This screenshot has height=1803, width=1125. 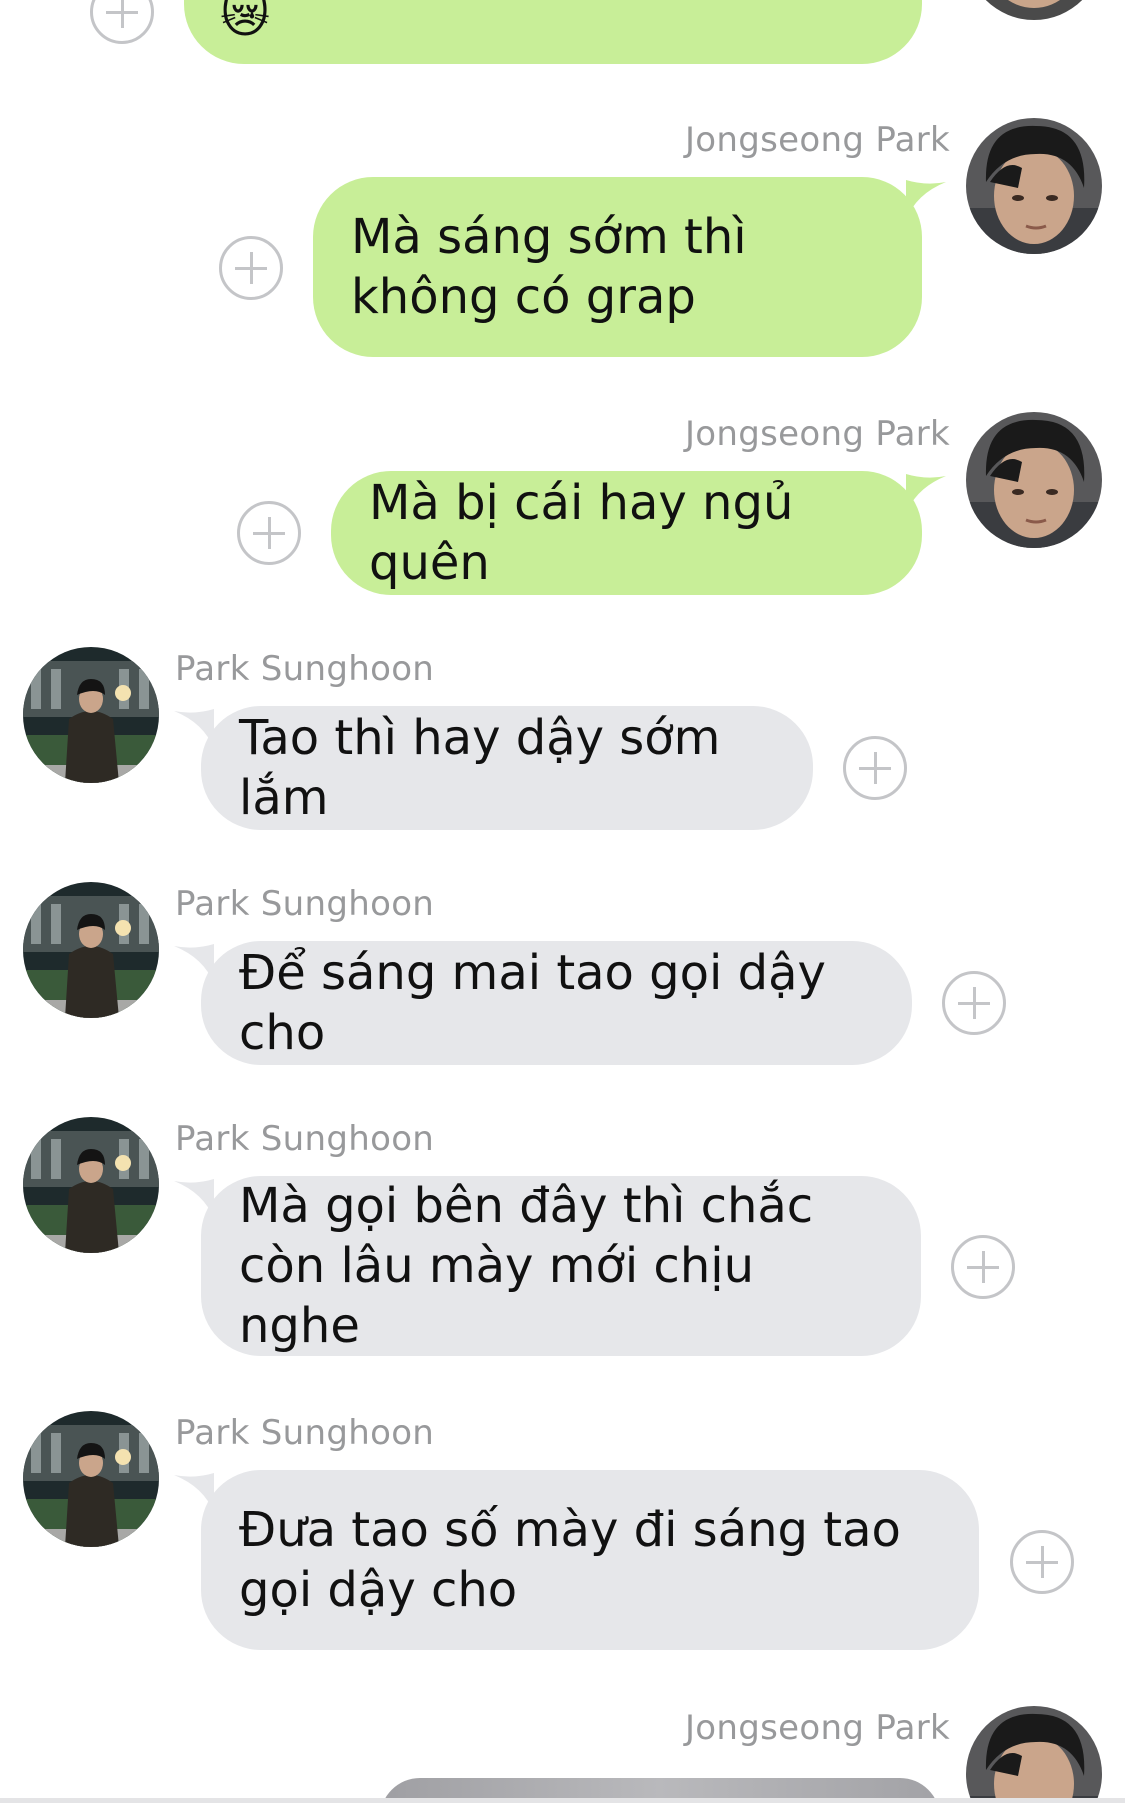 I want to click on message-text: Mà bị cái hay ngủ quên, so click(x=581, y=533).